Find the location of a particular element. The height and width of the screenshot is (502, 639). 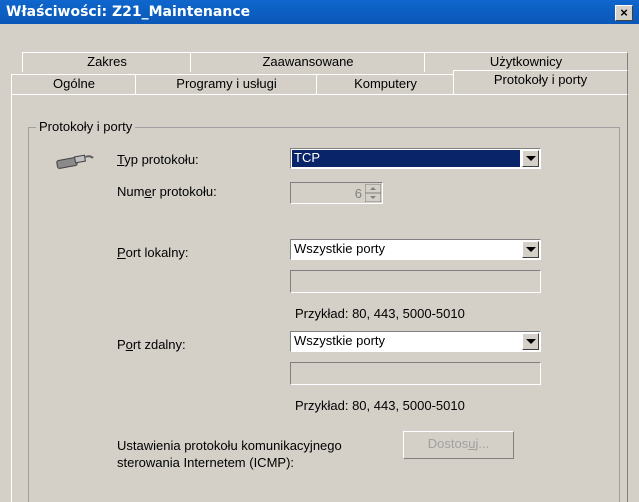

tab-uzytkownicy: Użytkownicy is located at coordinates (526, 62).